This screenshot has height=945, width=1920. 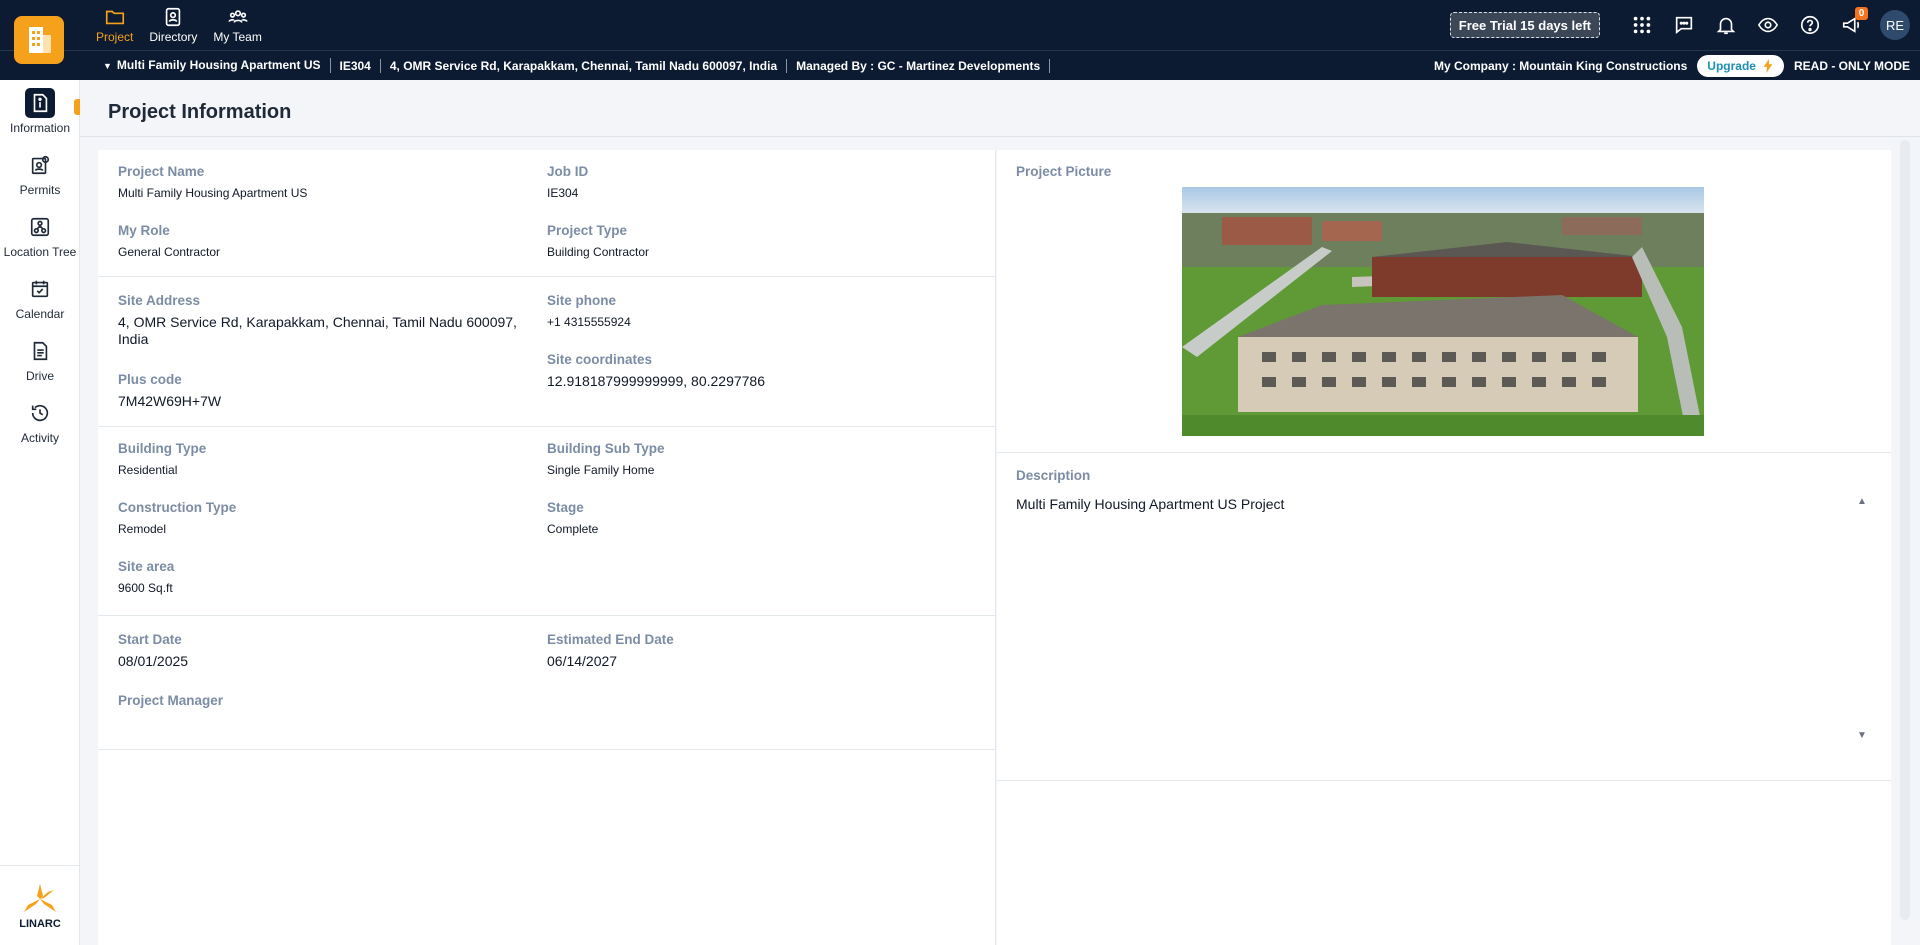 What do you see at coordinates (150, 379) in the screenshot?
I see `field-label: Plus code` at bounding box center [150, 379].